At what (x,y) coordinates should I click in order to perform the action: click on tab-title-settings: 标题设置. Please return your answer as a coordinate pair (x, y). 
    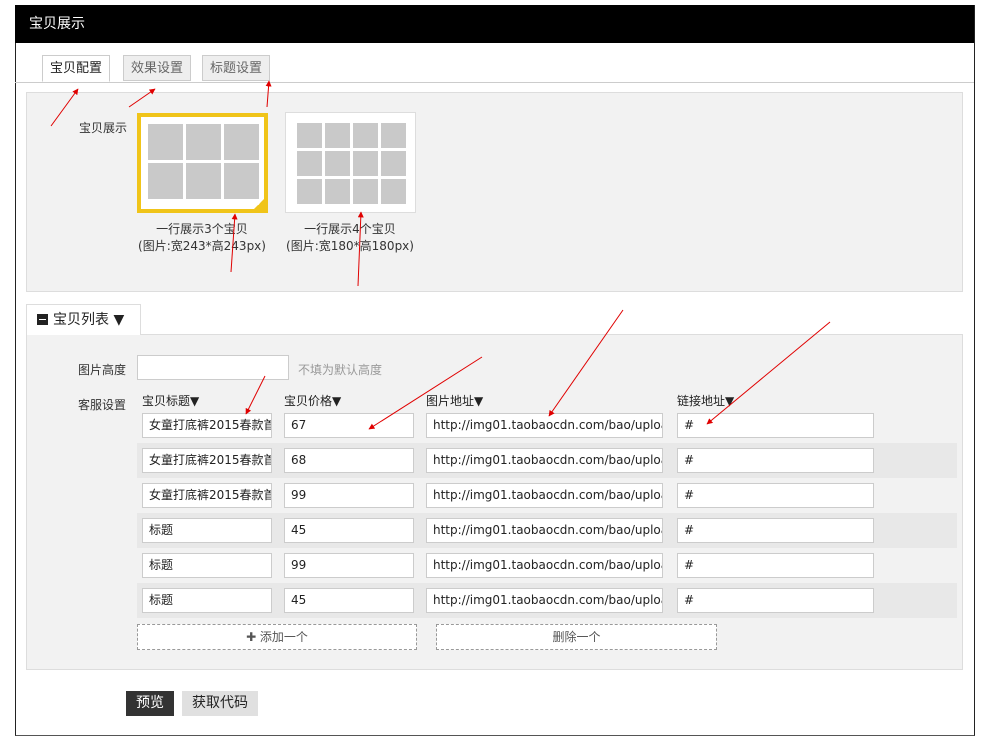
    Looking at the image, I should click on (236, 68).